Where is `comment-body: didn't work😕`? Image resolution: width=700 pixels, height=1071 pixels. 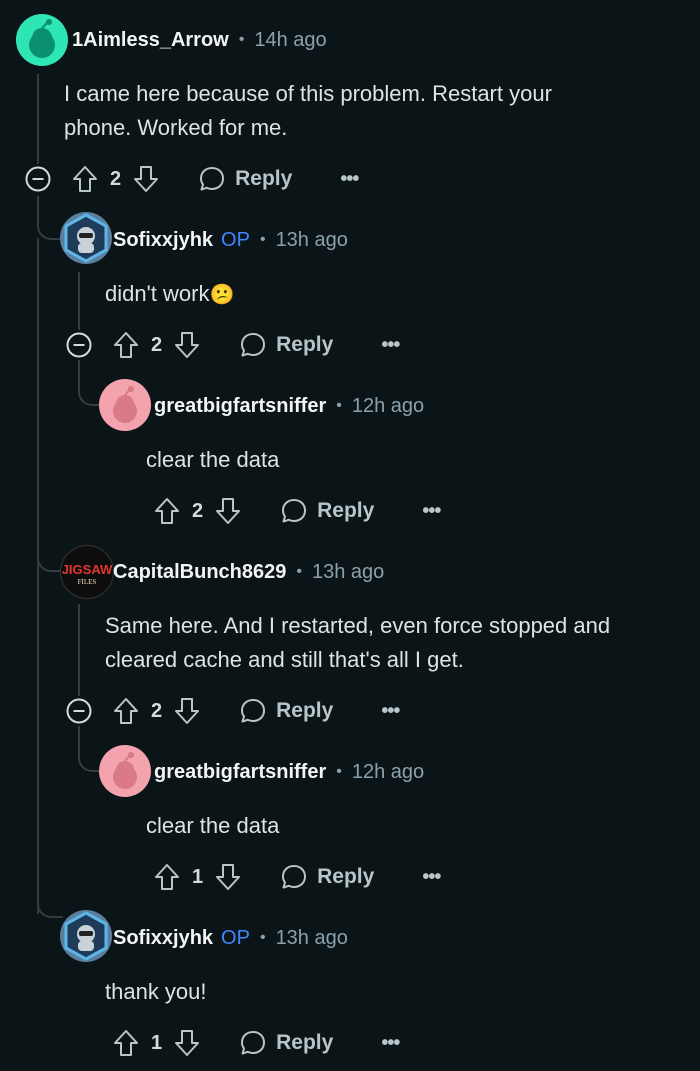 comment-body: didn't work😕 is located at coordinates (169, 294).